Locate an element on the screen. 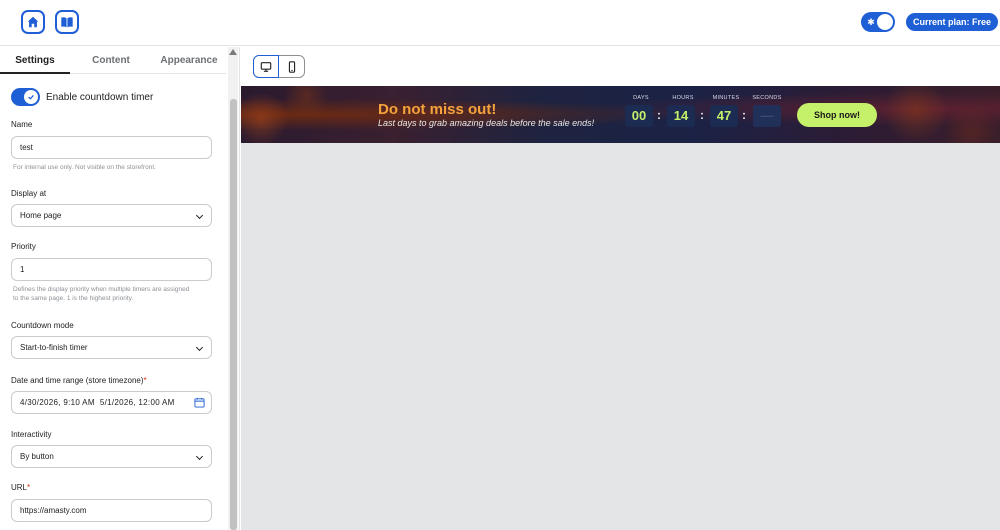 This screenshot has width=1000, height=530. enable-timer-toggle is located at coordinates (25, 97).